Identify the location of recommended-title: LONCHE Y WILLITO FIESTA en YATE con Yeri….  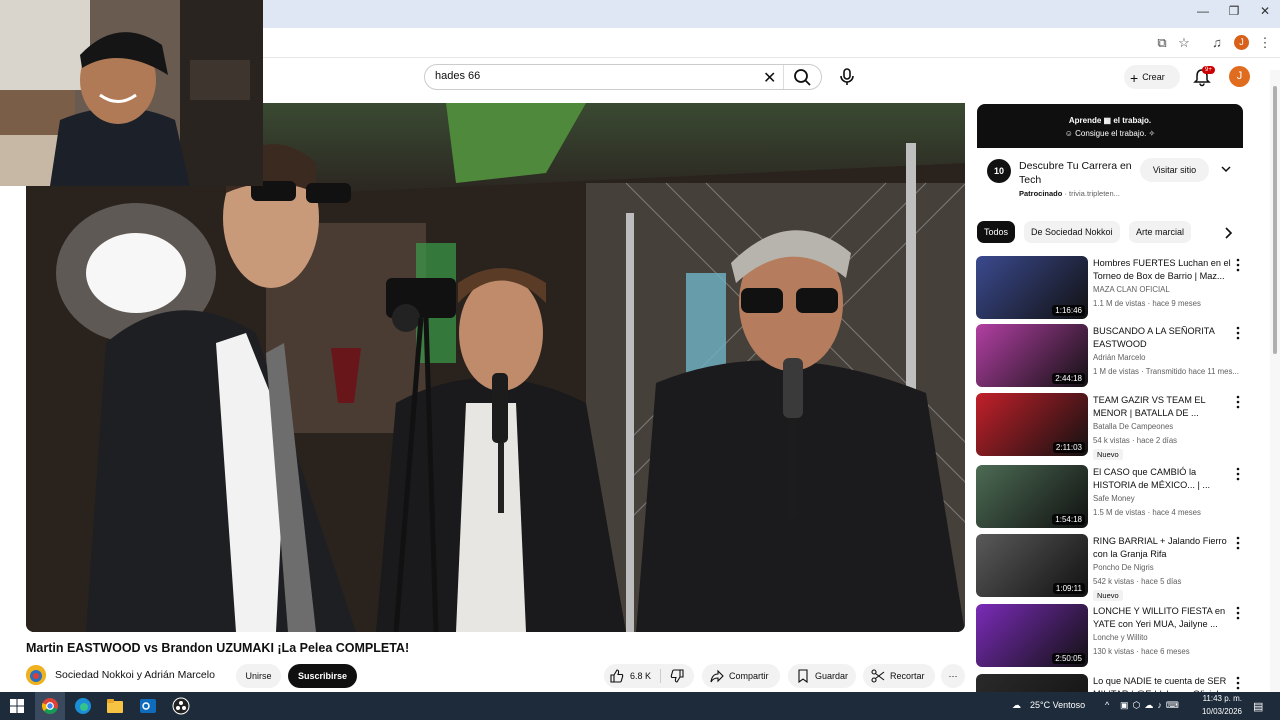
(1162, 618).